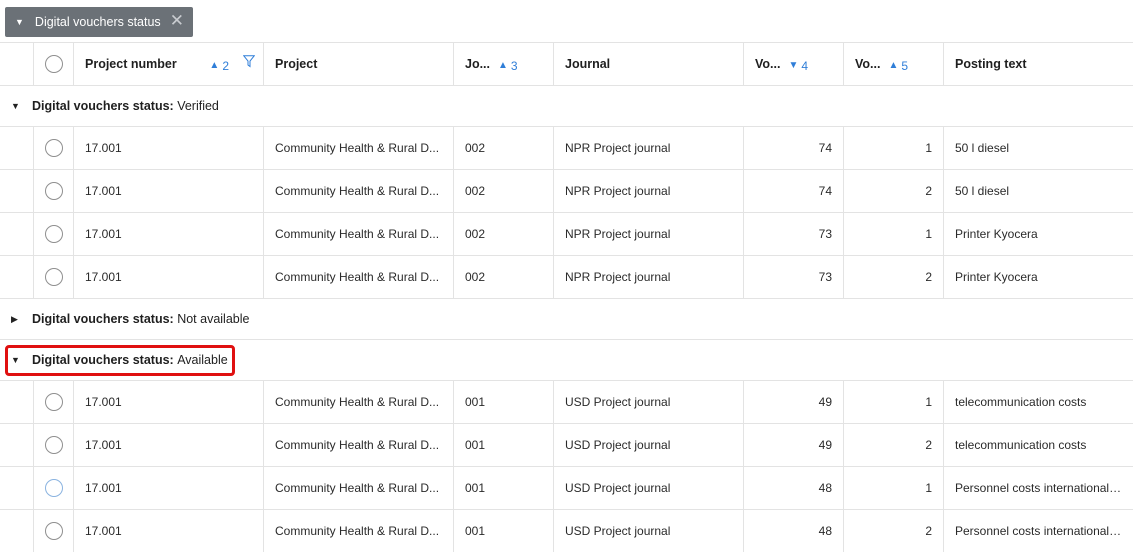  What do you see at coordinates (225, 66) in the screenshot?
I see `sort-order: 2` at bounding box center [225, 66].